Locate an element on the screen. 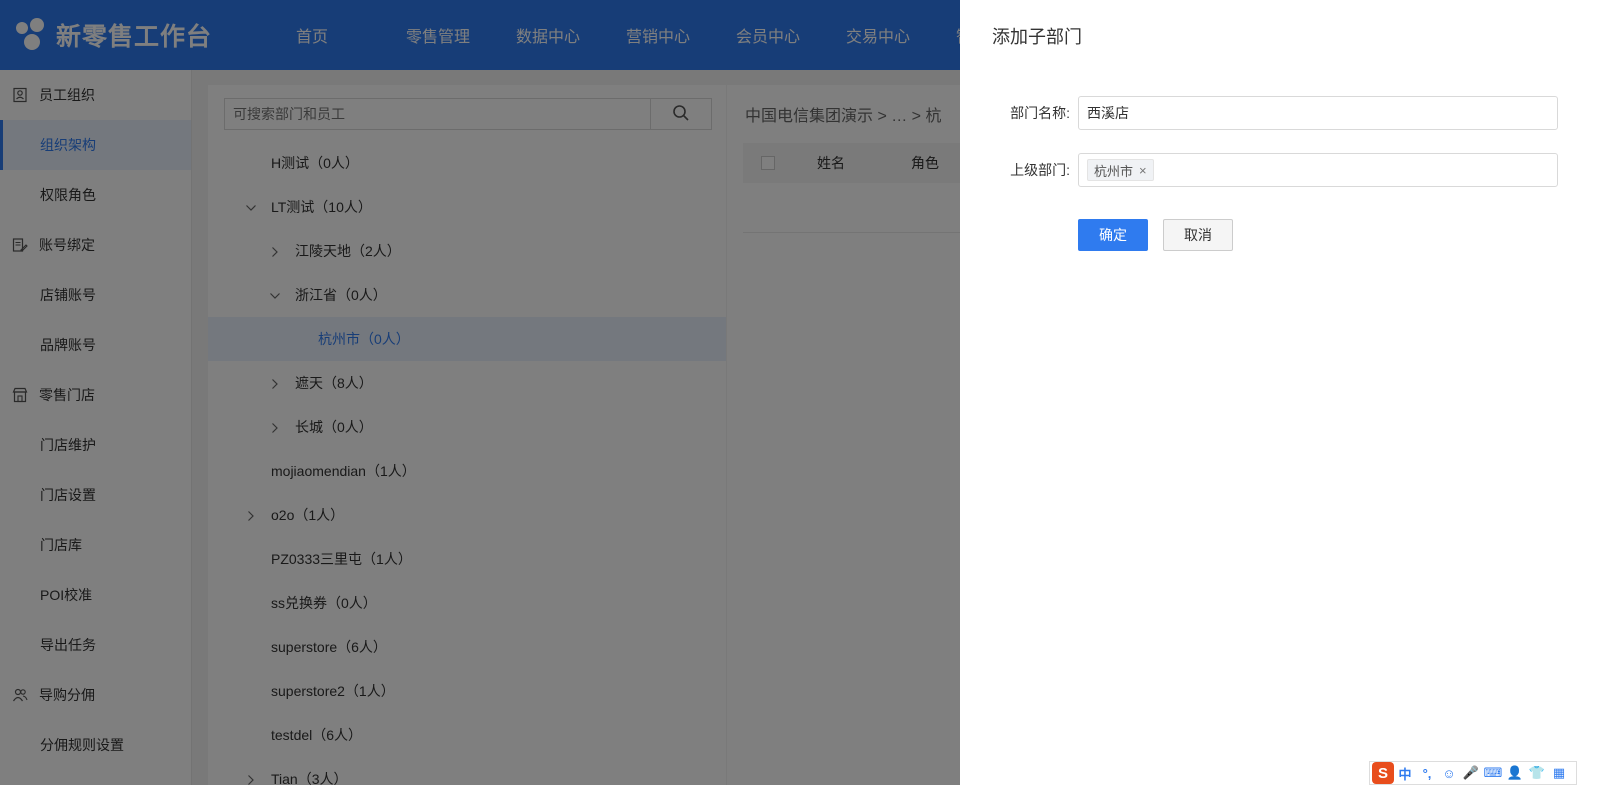  ime-punctuation-icon: °, is located at coordinates (1427, 773).